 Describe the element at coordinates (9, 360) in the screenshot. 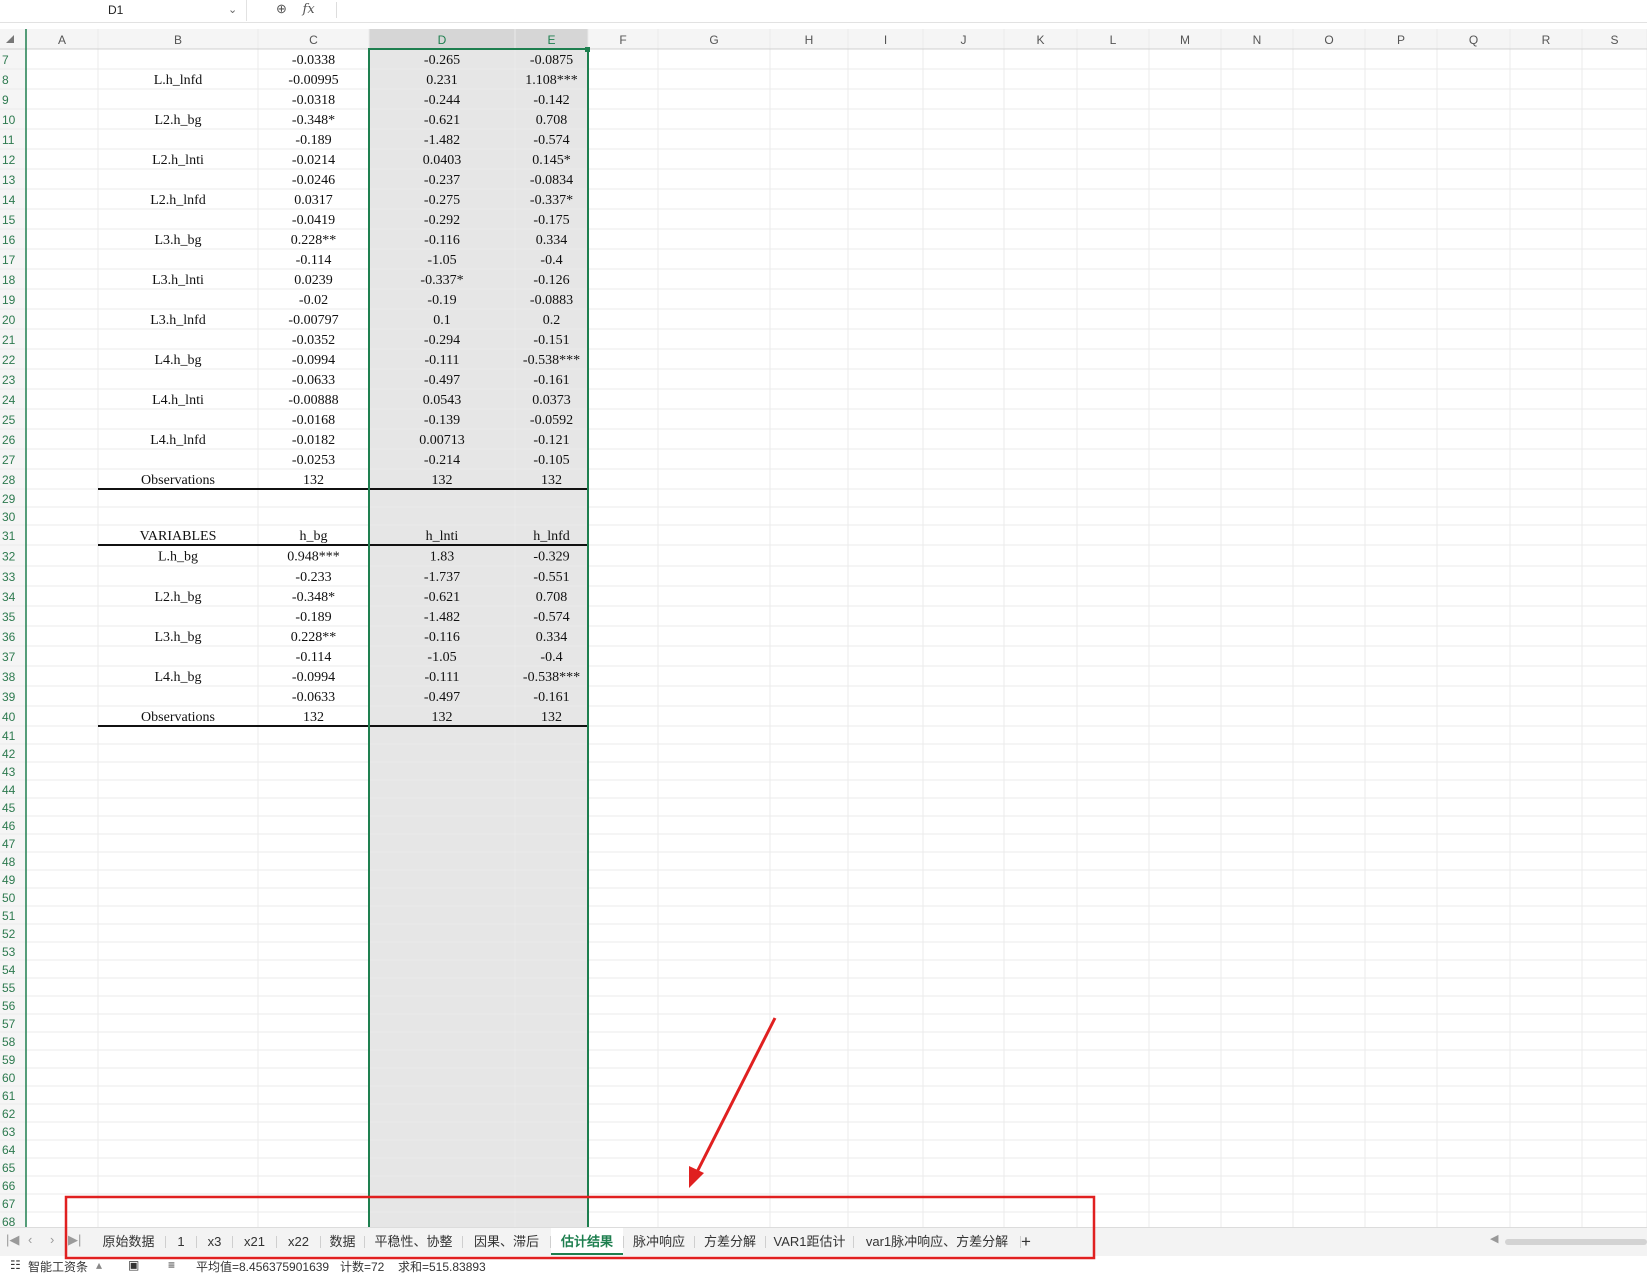

I see `row-header-22: 22` at that location.